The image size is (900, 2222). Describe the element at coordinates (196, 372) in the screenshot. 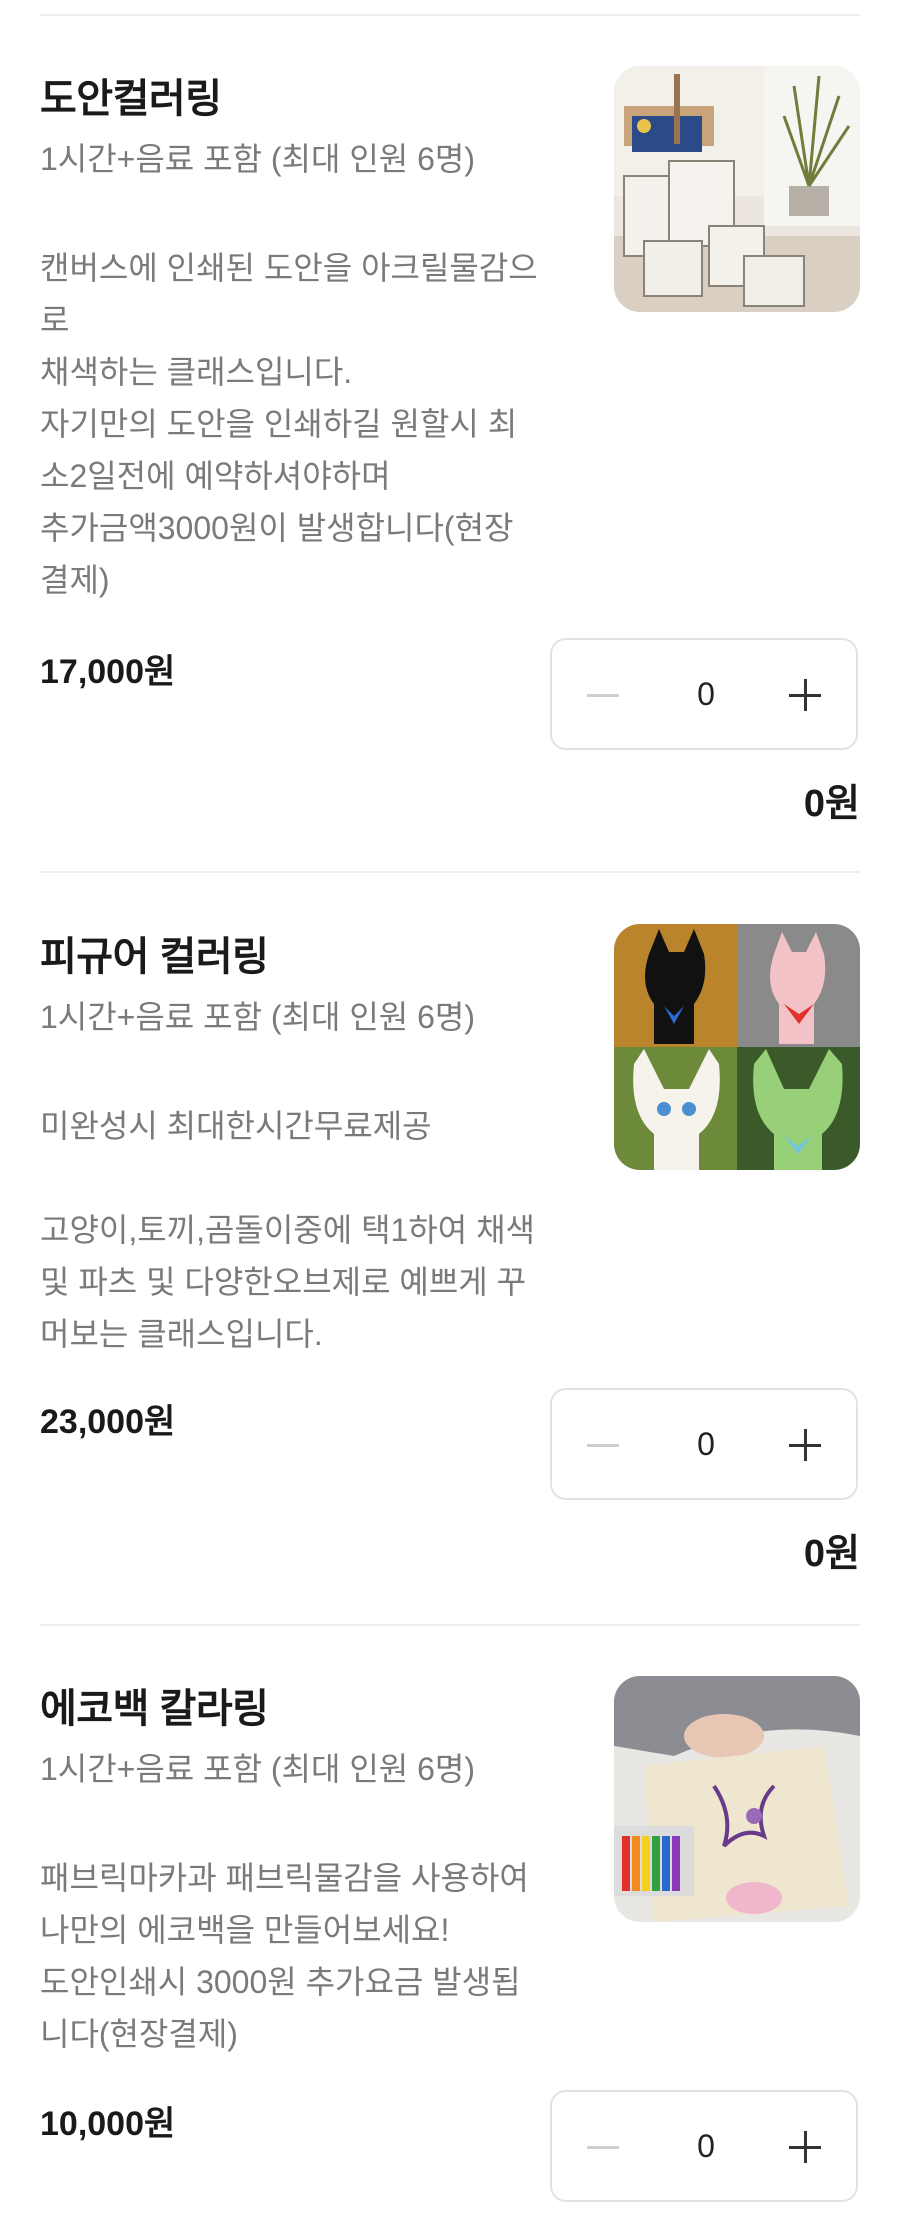

I see `description-line: 채색하는 클래스입니다.` at that location.